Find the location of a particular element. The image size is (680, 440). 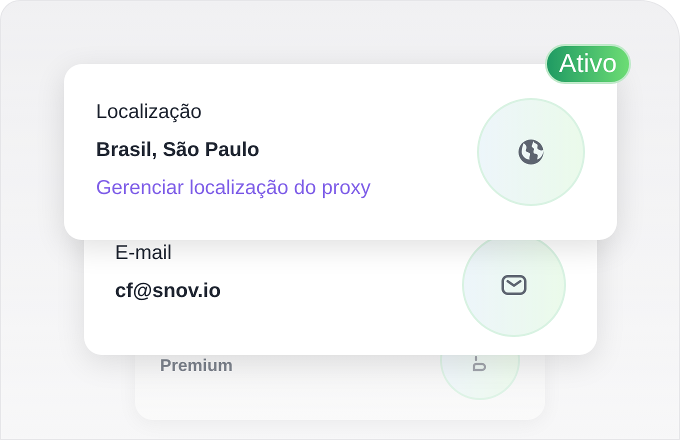

status-badge: Ativo is located at coordinates (588, 64).